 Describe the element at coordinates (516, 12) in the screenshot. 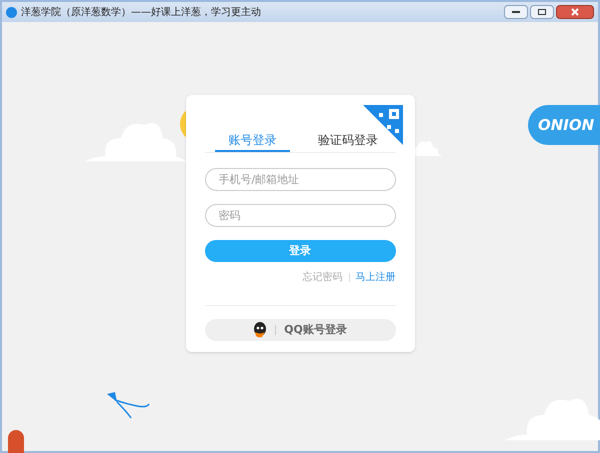

I see `minimize-button` at that location.